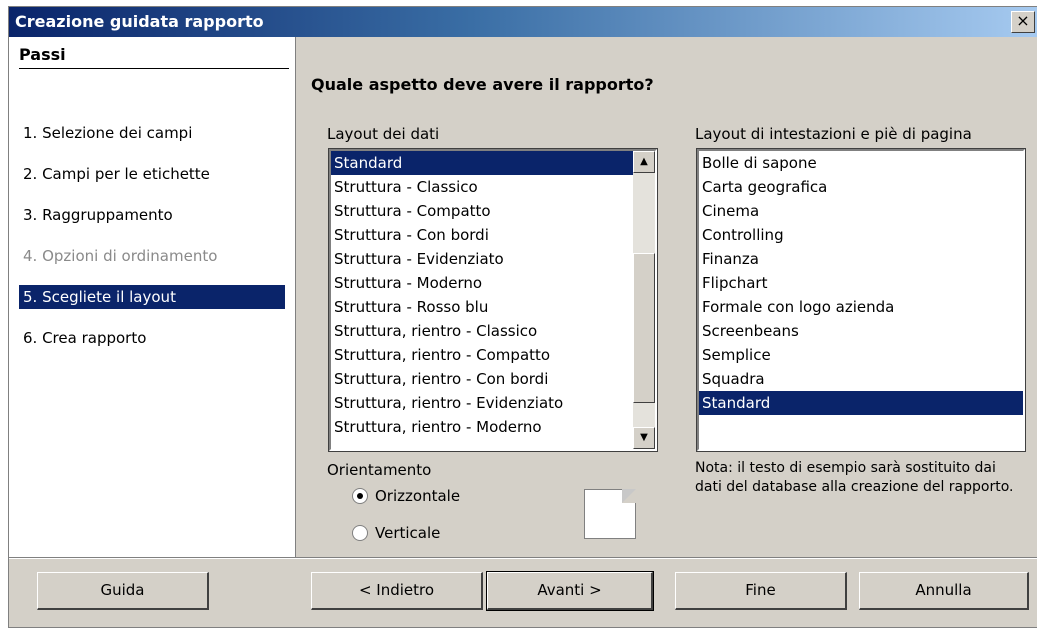  Describe the element at coordinates (152, 215) in the screenshot. I see `step-item: 3. Raggruppamento` at that location.